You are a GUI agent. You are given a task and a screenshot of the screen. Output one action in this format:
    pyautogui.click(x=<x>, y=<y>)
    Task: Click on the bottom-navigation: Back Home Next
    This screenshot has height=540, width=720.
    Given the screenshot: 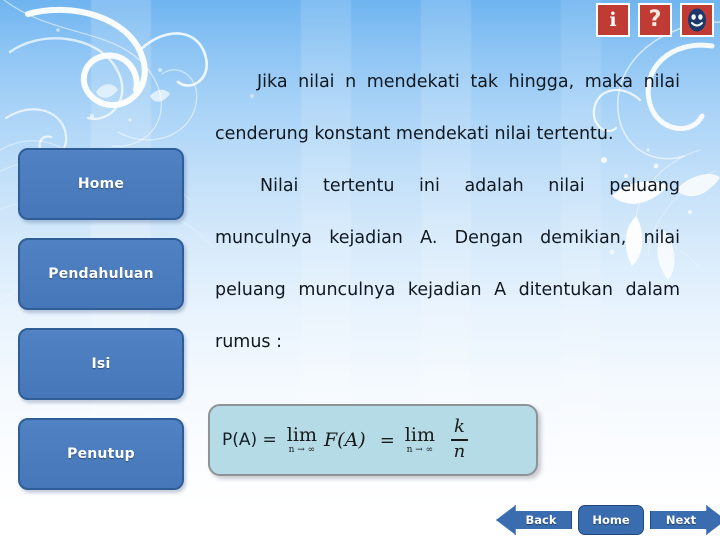 What is the action you would take?
    pyautogui.click(x=608, y=520)
    